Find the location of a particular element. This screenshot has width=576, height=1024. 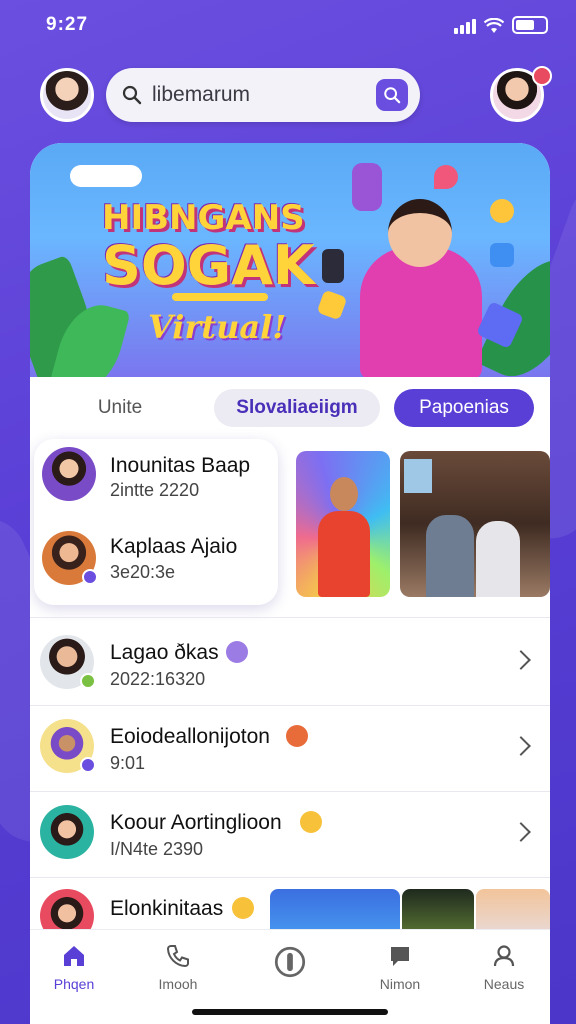

location-pin-icon is located at coordinates (446, 177).